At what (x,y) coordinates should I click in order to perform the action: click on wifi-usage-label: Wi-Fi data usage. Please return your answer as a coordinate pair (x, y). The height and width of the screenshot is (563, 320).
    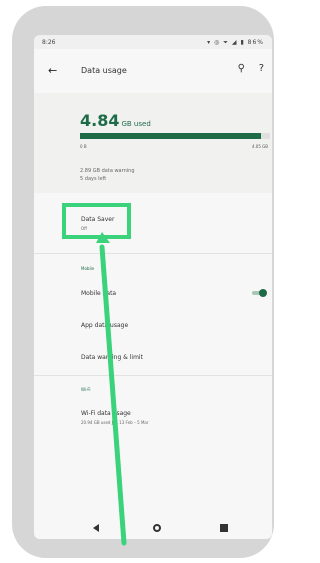
    Looking at the image, I should click on (106, 413).